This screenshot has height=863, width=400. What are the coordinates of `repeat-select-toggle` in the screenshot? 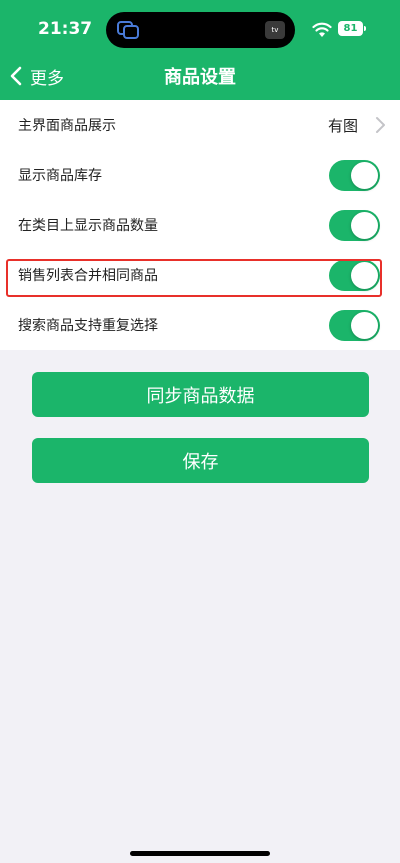 It's located at (354, 325).